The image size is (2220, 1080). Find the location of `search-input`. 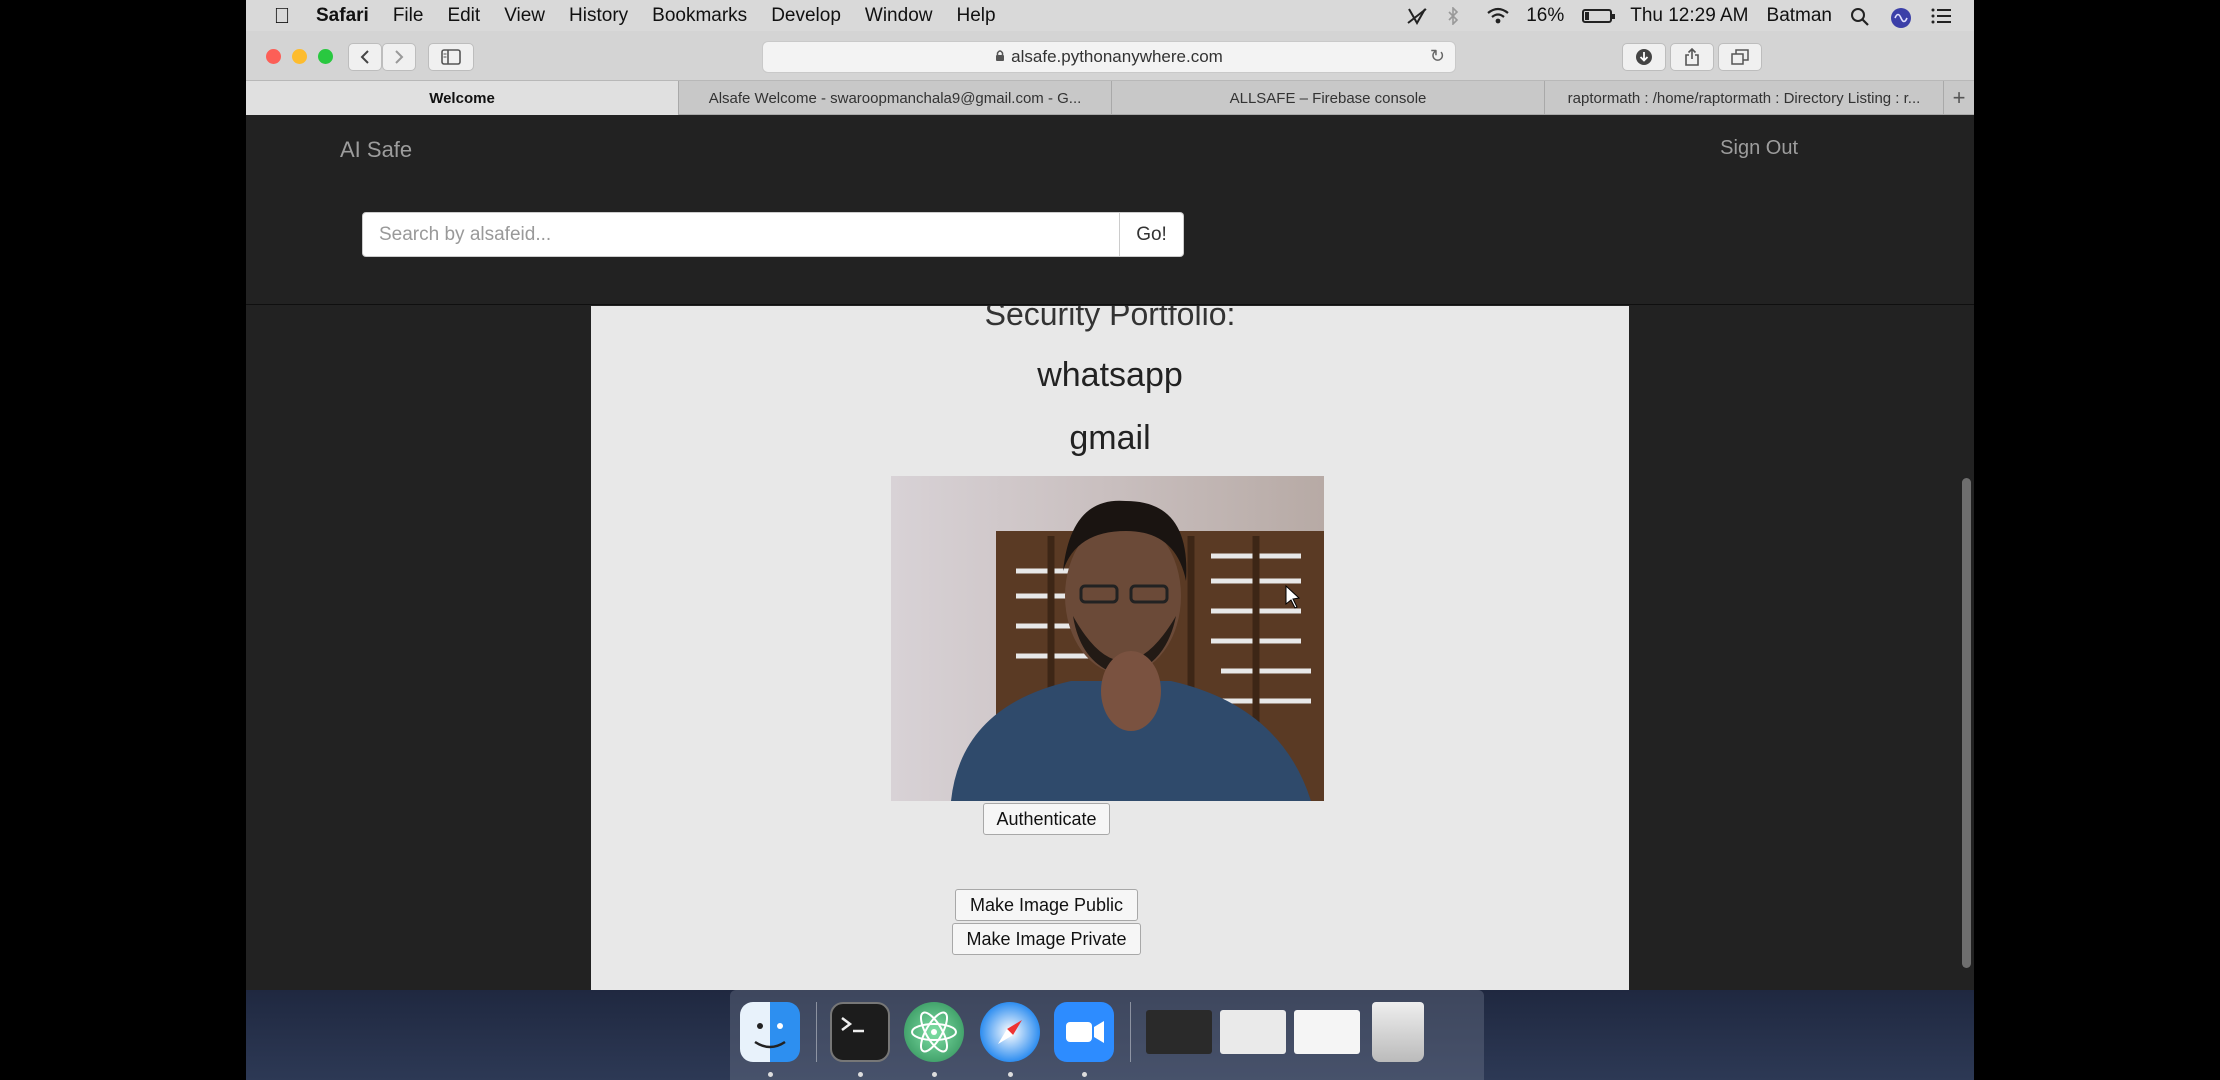

search-input is located at coordinates (741, 234).